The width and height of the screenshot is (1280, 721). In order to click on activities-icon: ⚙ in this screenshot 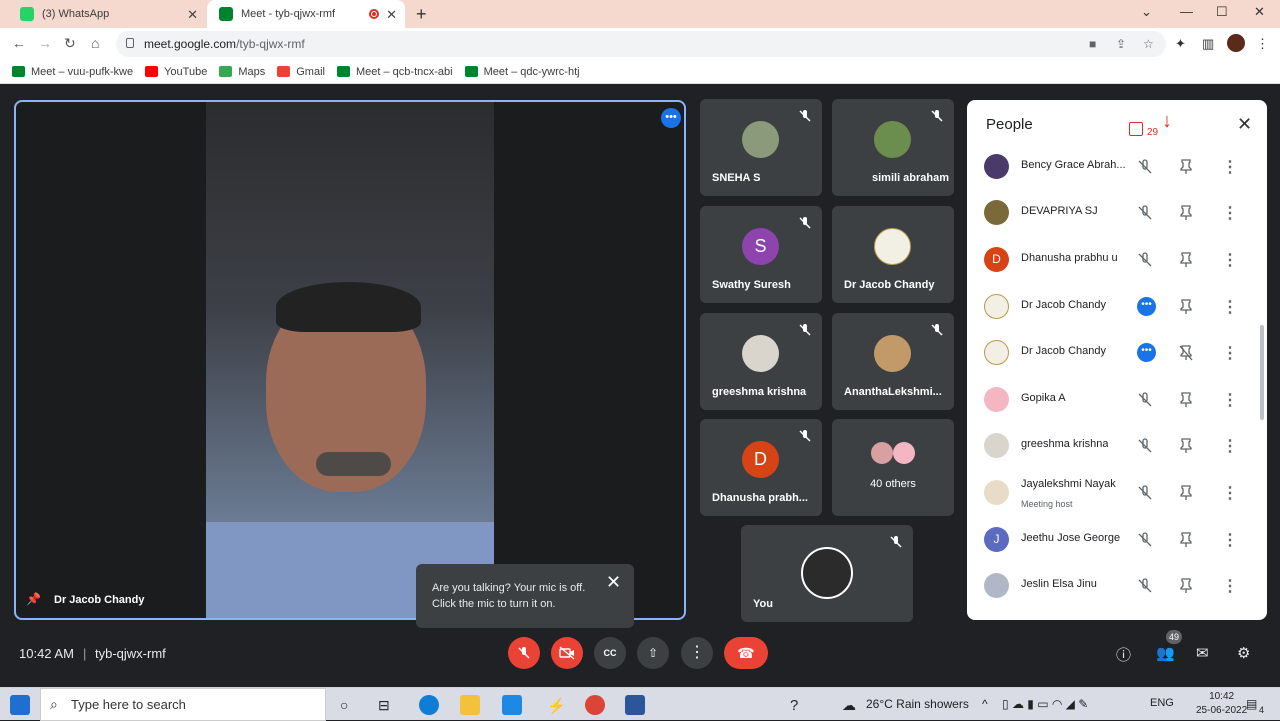, I will do `click(1243, 653)`.